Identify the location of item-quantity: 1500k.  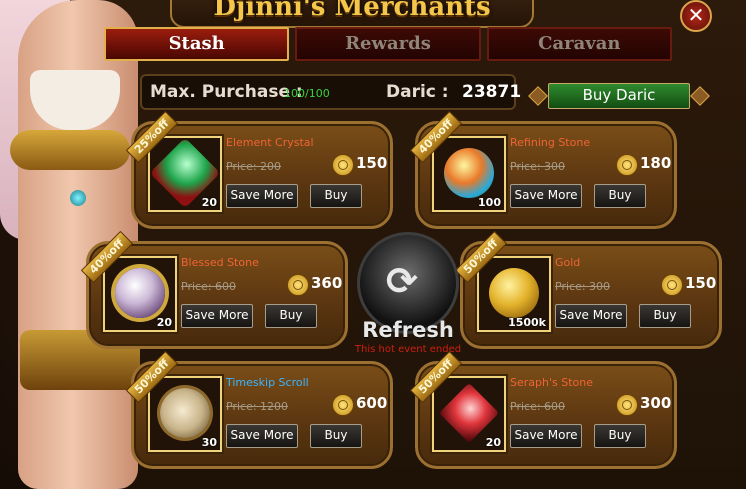
(527, 322).